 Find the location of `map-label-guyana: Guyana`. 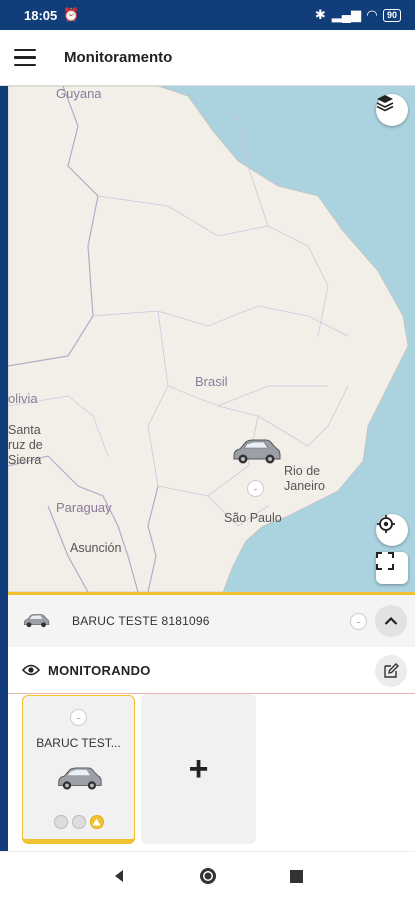

map-label-guyana: Guyana is located at coordinates (79, 93).